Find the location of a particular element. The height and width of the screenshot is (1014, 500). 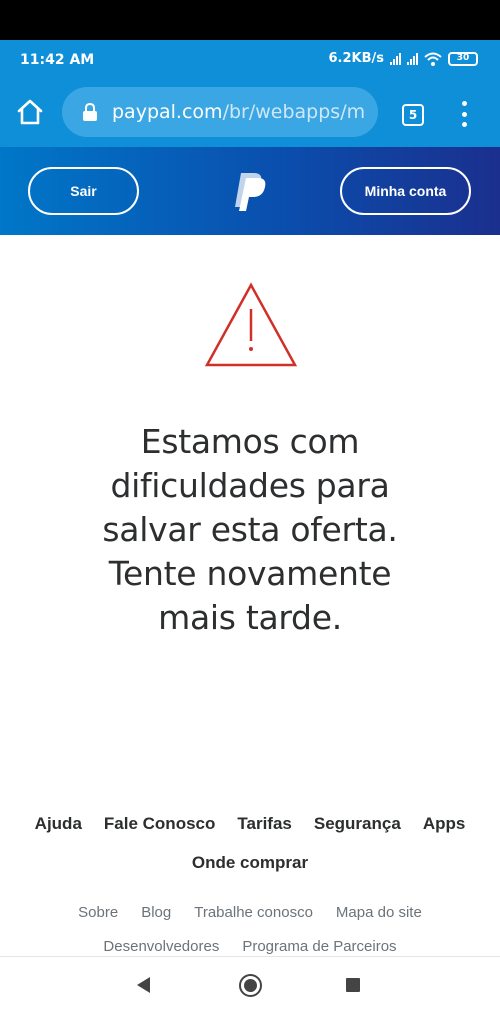

footer-link-security: Segurança is located at coordinates (357, 824).